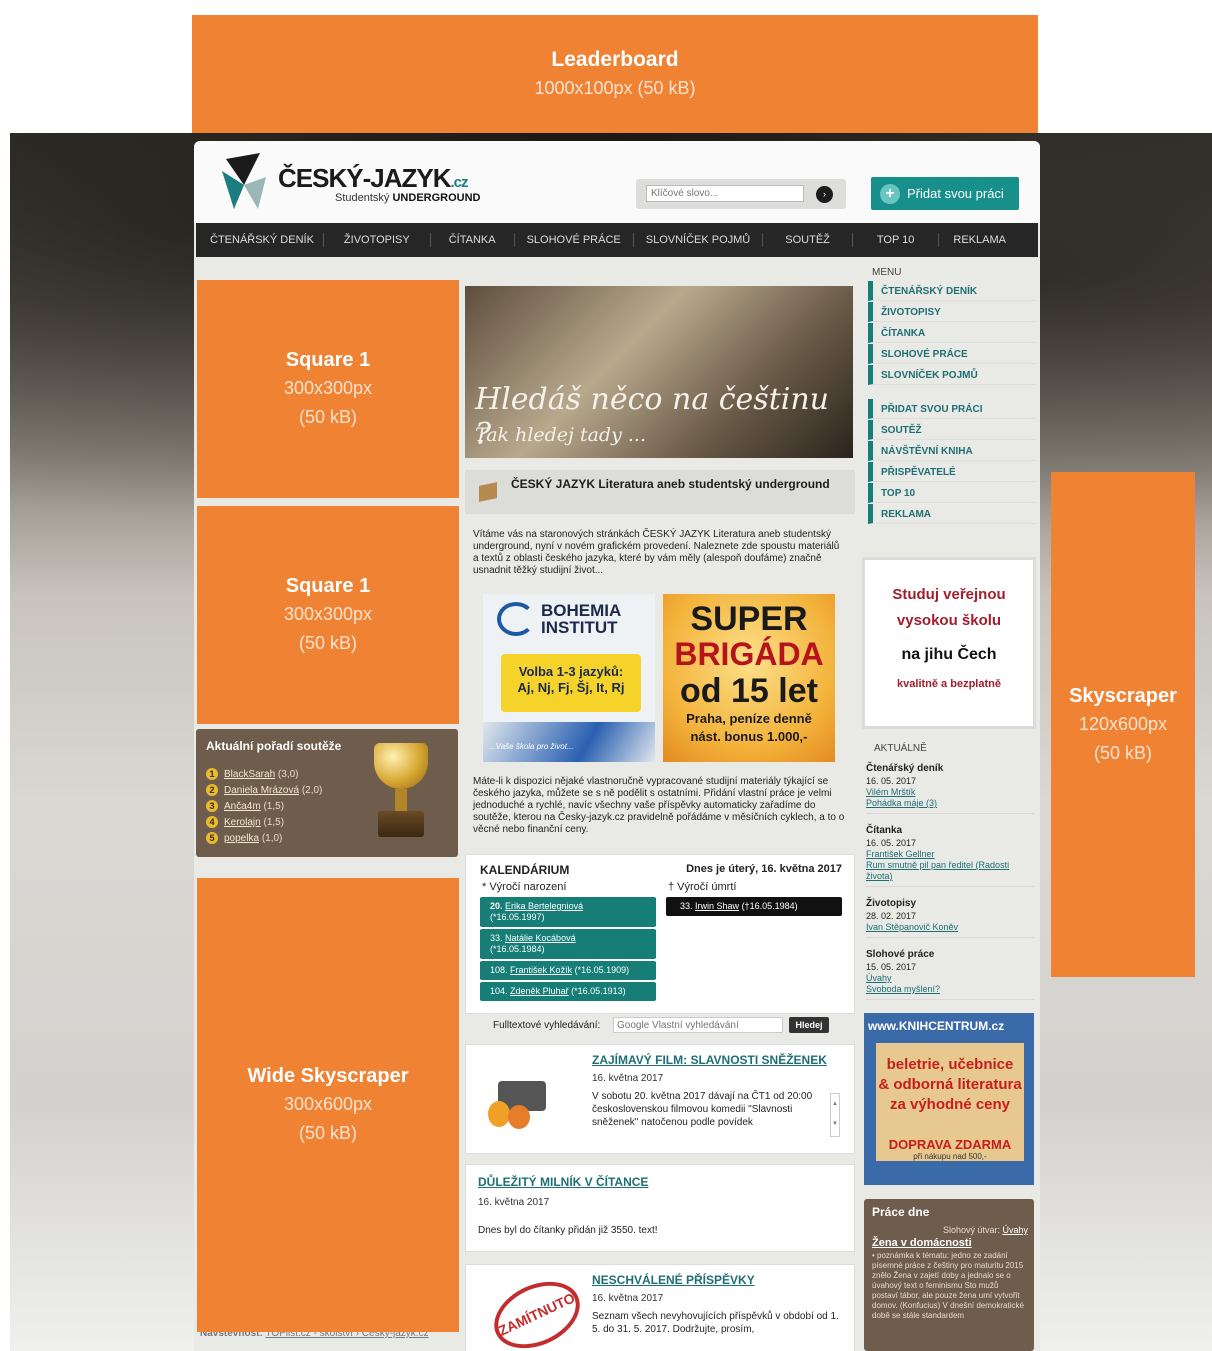 This screenshot has height=1351, width=1212. What do you see at coordinates (328, 389) in the screenshot?
I see `square-ad-1: Square 1 300x300px (50 kB)` at bounding box center [328, 389].